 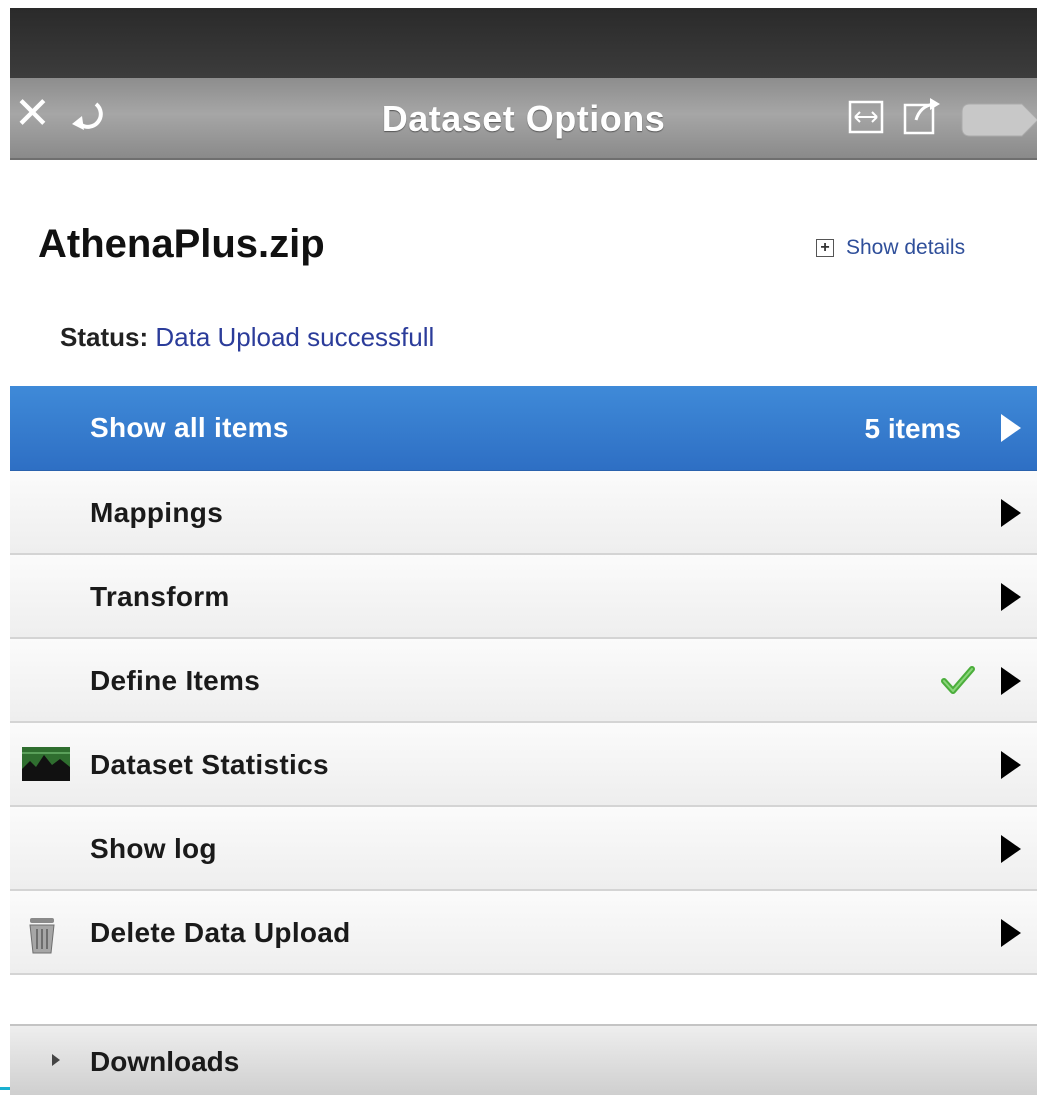 I want to click on expand-triangle-icon, so click(x=56, y=1060).